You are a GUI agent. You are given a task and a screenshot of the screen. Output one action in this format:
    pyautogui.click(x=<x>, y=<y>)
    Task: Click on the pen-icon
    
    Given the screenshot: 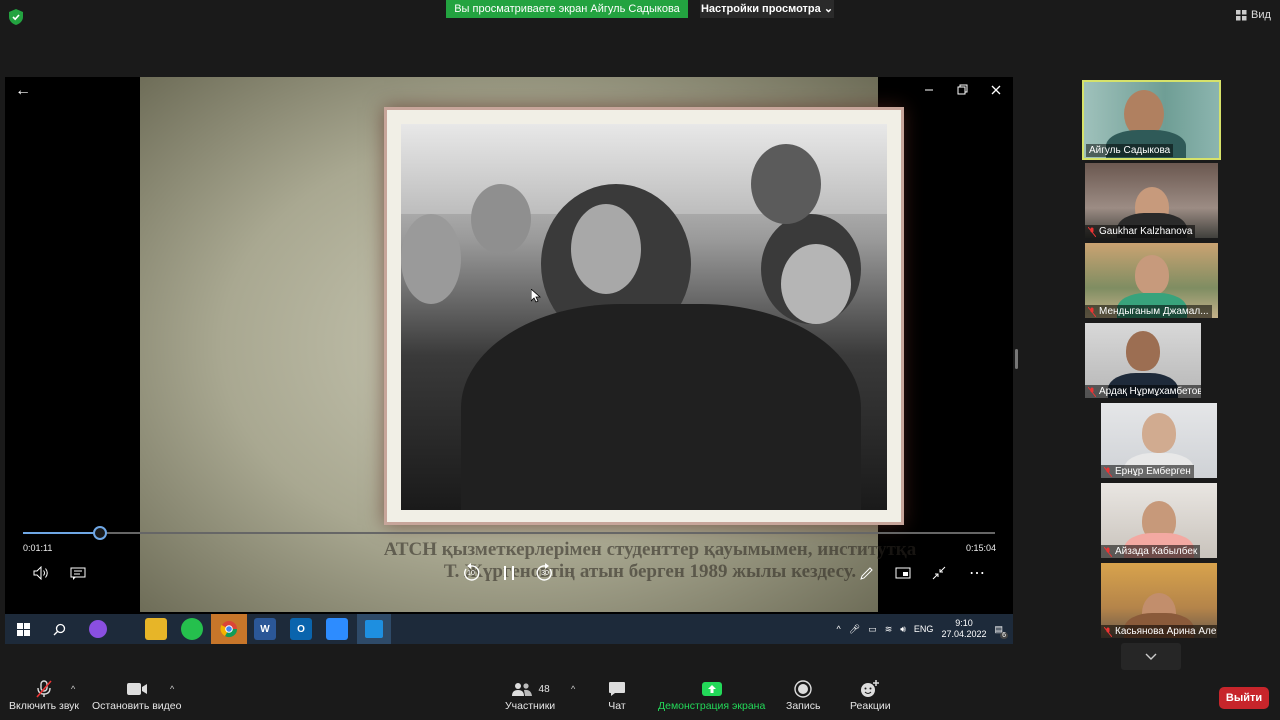 What is the action you would take?
    pyautogui.click(x=866, y=573)
    